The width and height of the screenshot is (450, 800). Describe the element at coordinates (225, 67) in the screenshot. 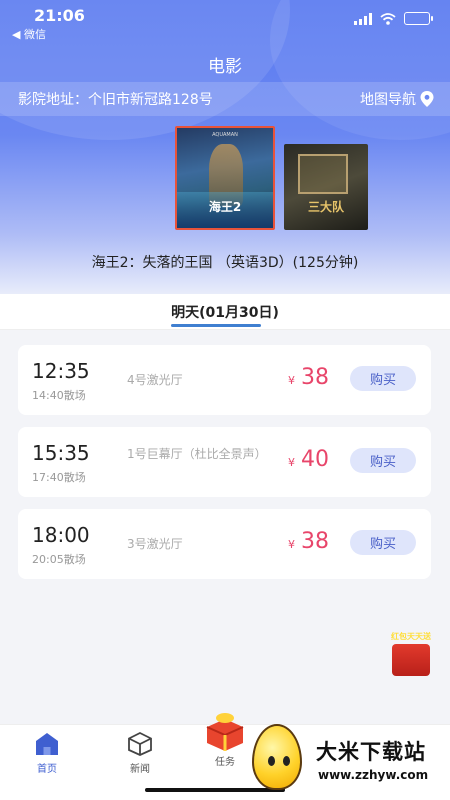

I see `page-title: 电影` at that location.